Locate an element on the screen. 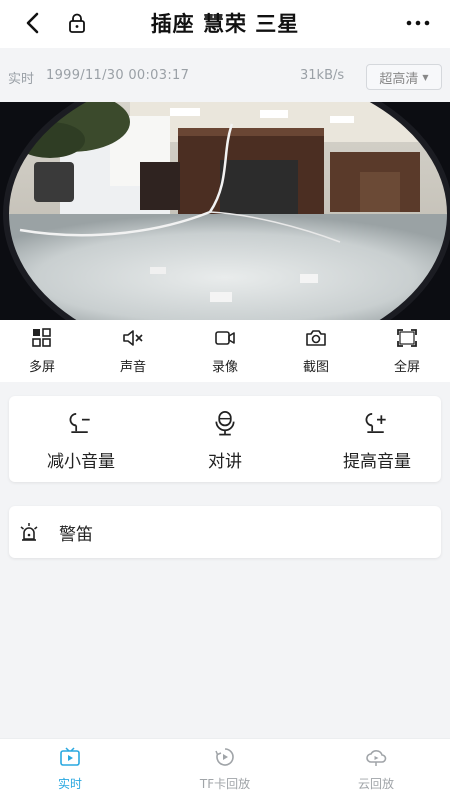 The width and height of the screenshot is (450, 800). stream-timestamp: 1999/11/30 00:03:17 is located at coordinates (118, 75).